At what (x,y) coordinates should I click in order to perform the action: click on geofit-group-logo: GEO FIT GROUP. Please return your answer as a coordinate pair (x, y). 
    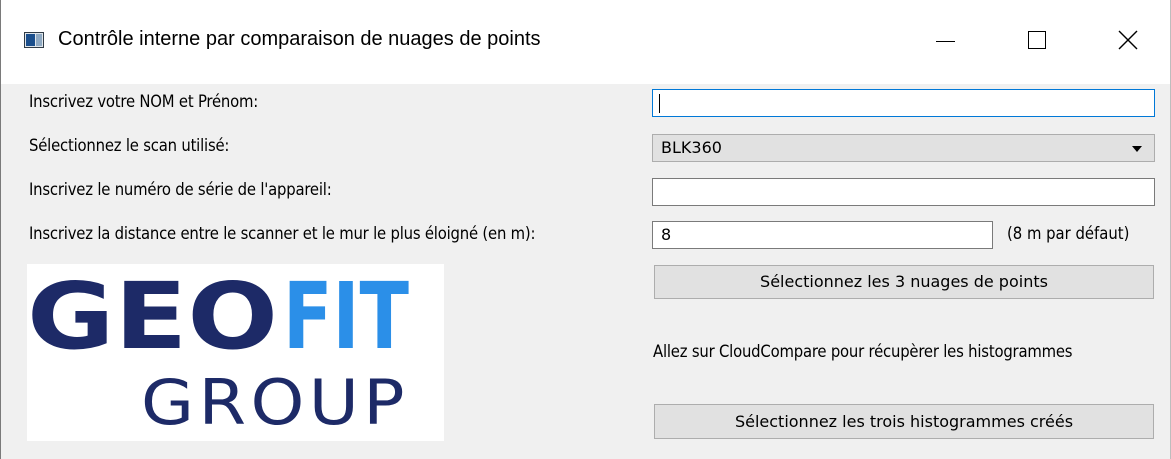
    Looking at the image, I should click on (235, 352).